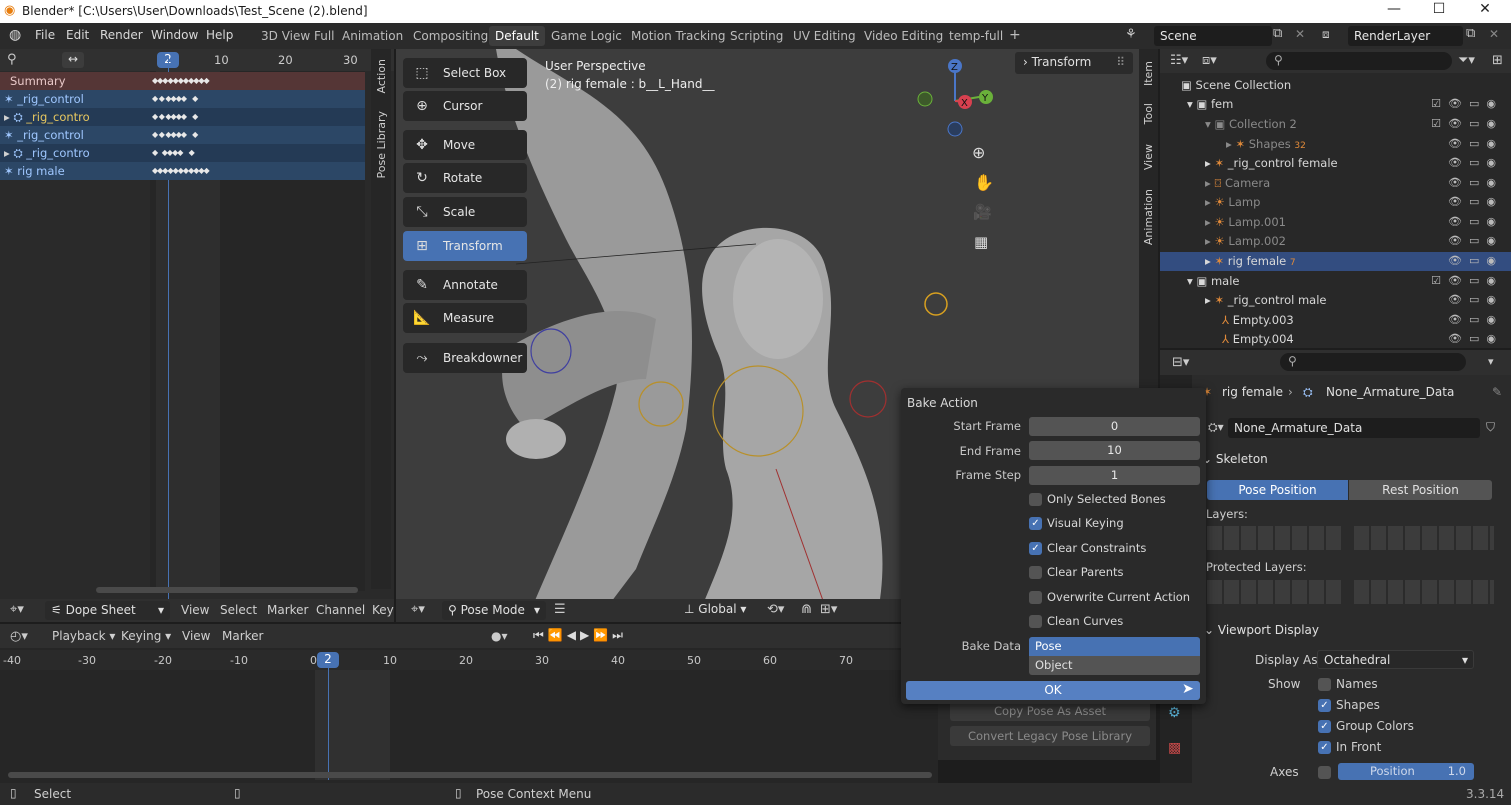 This screenshot has width=1511, height=805. What do you see at coordinates (1235, 459) in the screenshot?
I see `skeleton-panel-header: ⌄ Skeleton` at bounding box center [1235, 459].